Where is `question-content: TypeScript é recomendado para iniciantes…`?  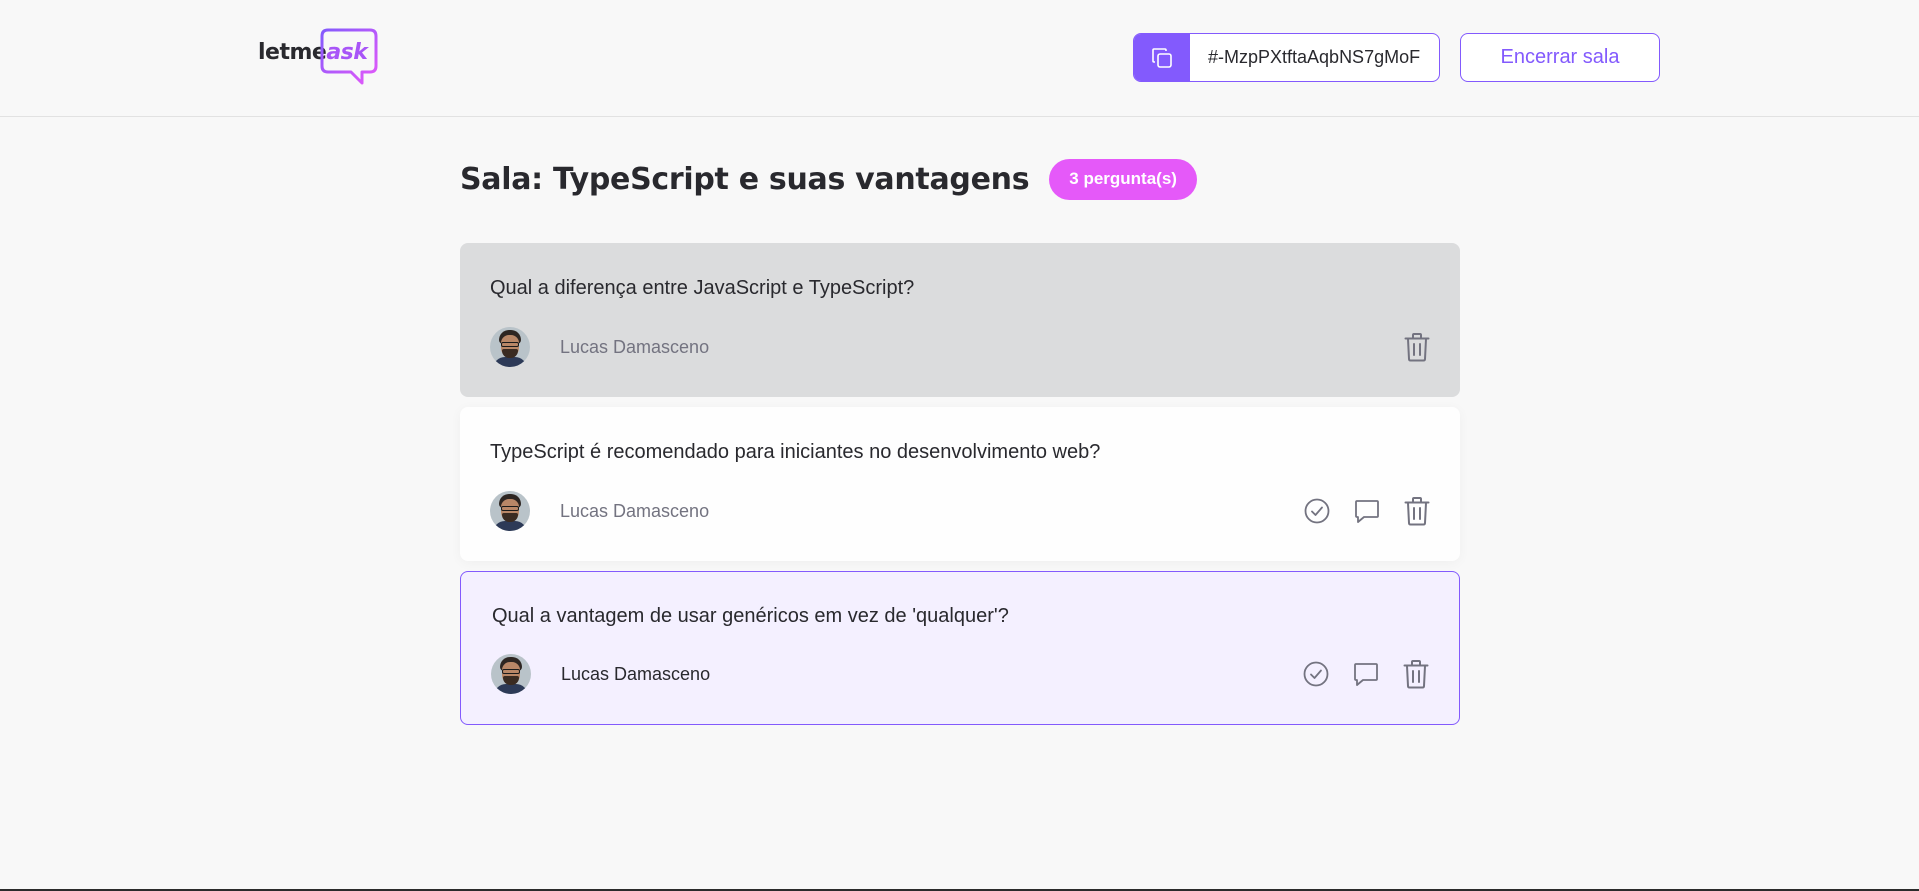
question-content: TypeScript é recomendado para iniciantes… is located at coordinates (795, 452).